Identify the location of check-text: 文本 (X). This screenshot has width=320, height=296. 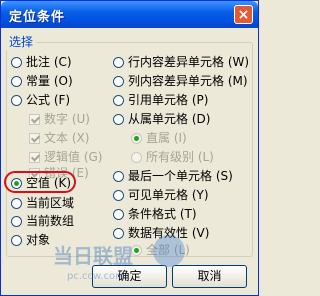
(59, 138).